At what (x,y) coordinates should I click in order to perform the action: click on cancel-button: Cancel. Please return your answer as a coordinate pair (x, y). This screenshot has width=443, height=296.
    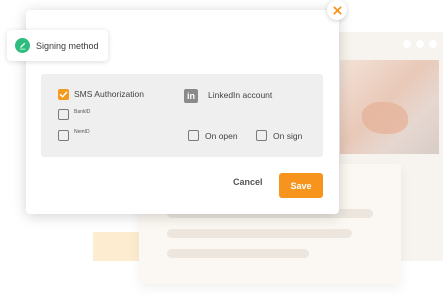
    Looking at the image, I should click on (248, 182).